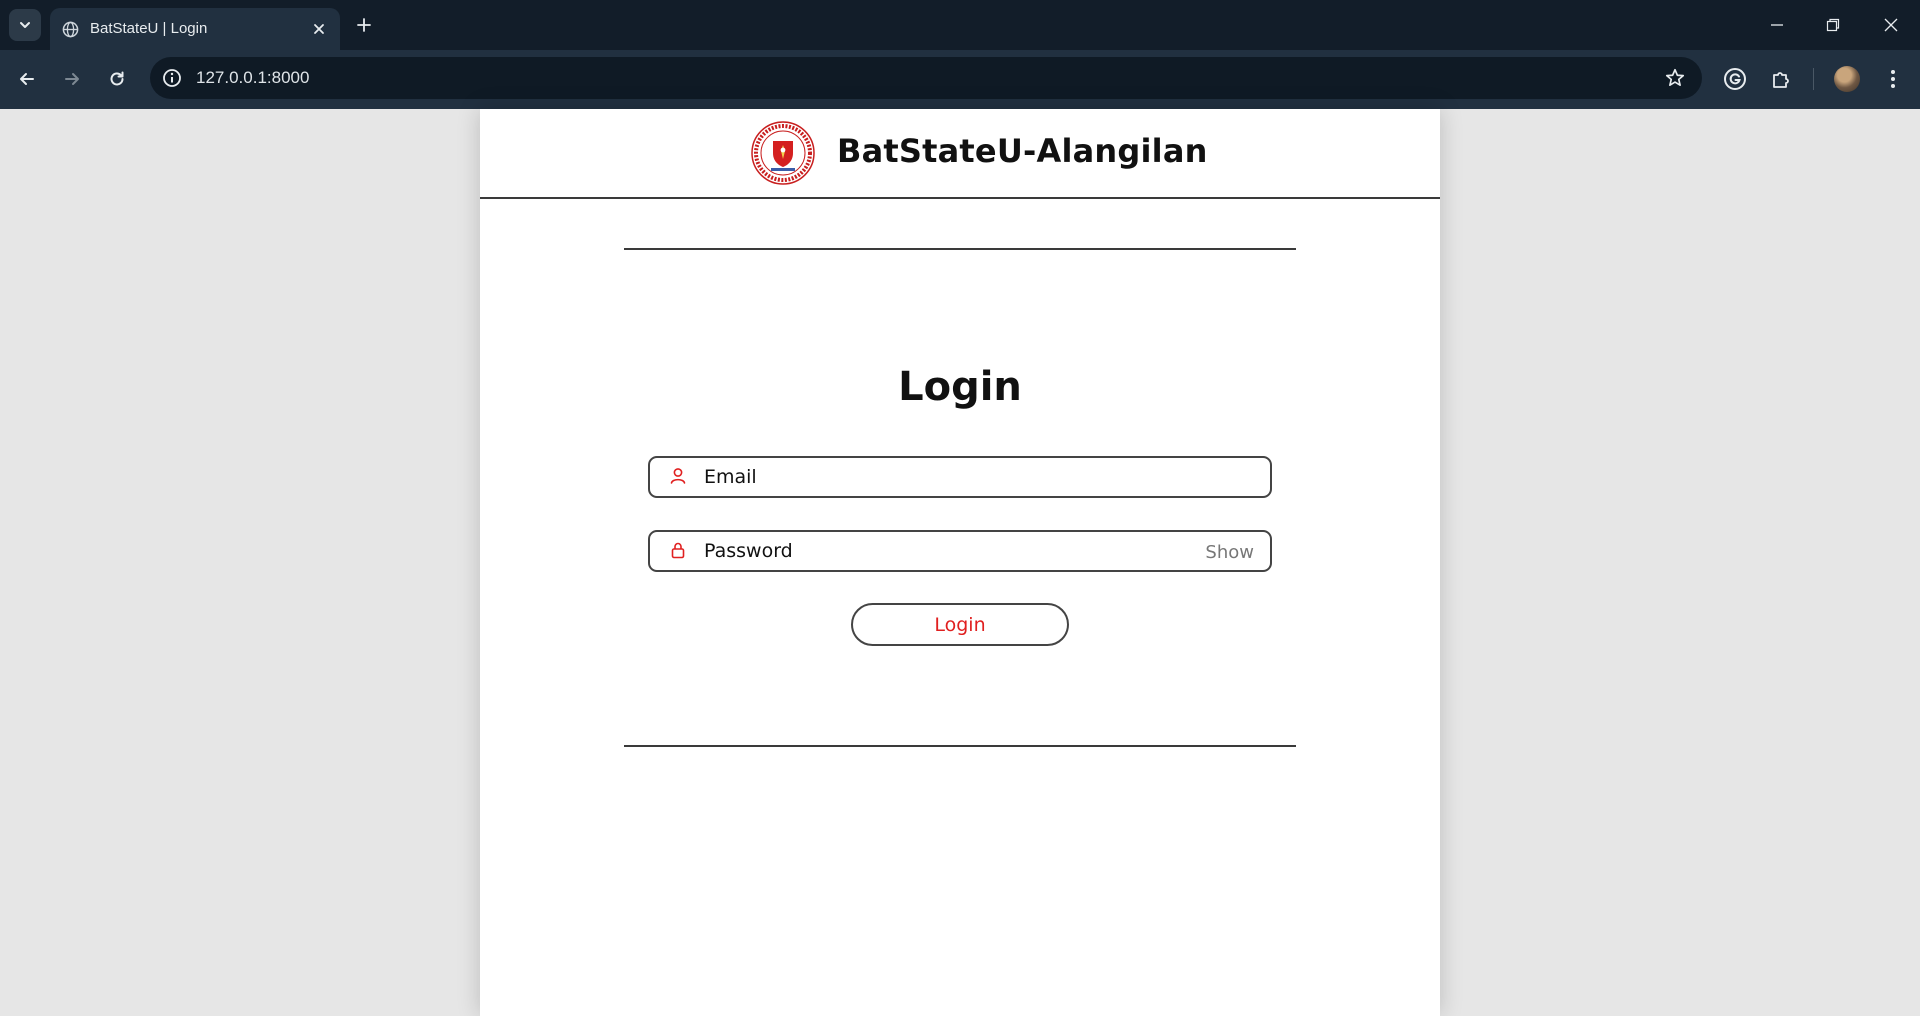 Image resolution: width=1920 pixels, height=1016 pixels. What do you see at coordinates (960, 249) in the screenshot?
I see `top-divider` at bounding box center [960, 249].